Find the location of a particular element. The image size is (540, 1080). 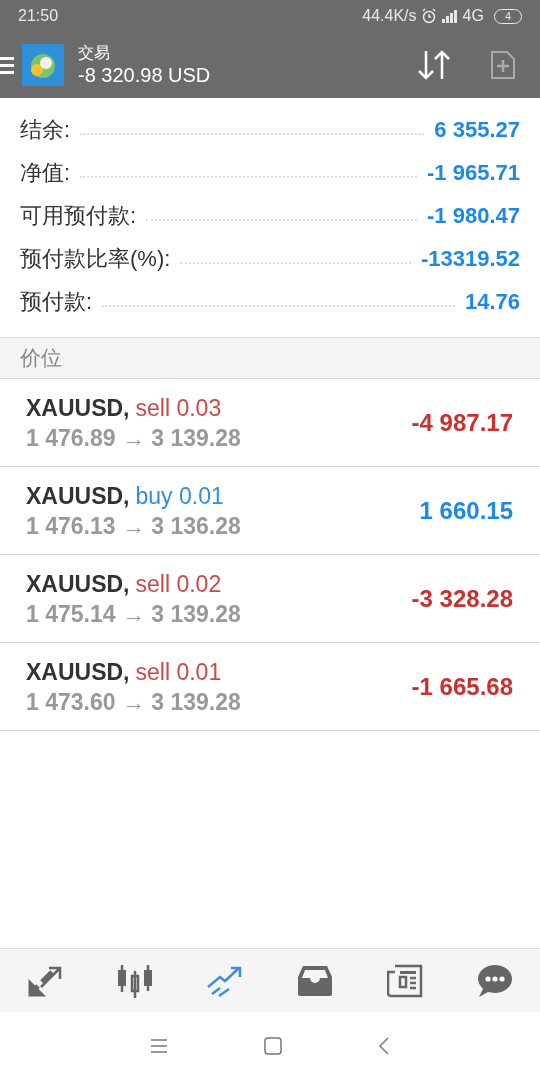

signal-icon is located at coordinates (449, 16).